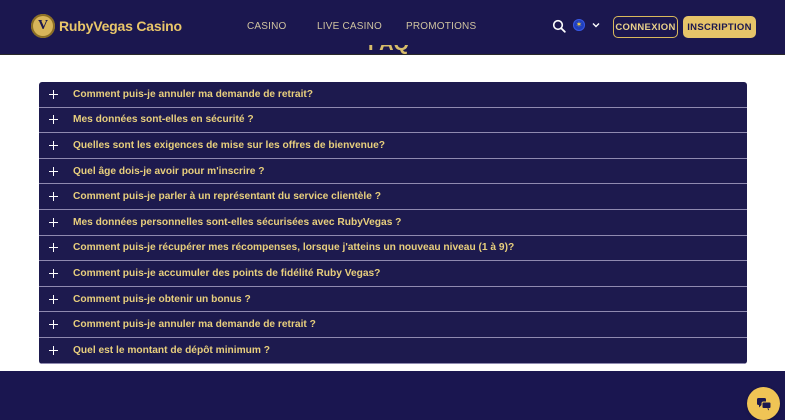 The height and width of the screenshot is (420, 785). What do you see at coordinates (43, 26) in the screenshot?
I see `brand-mark-icon: V` at bounding box center [43, 26].